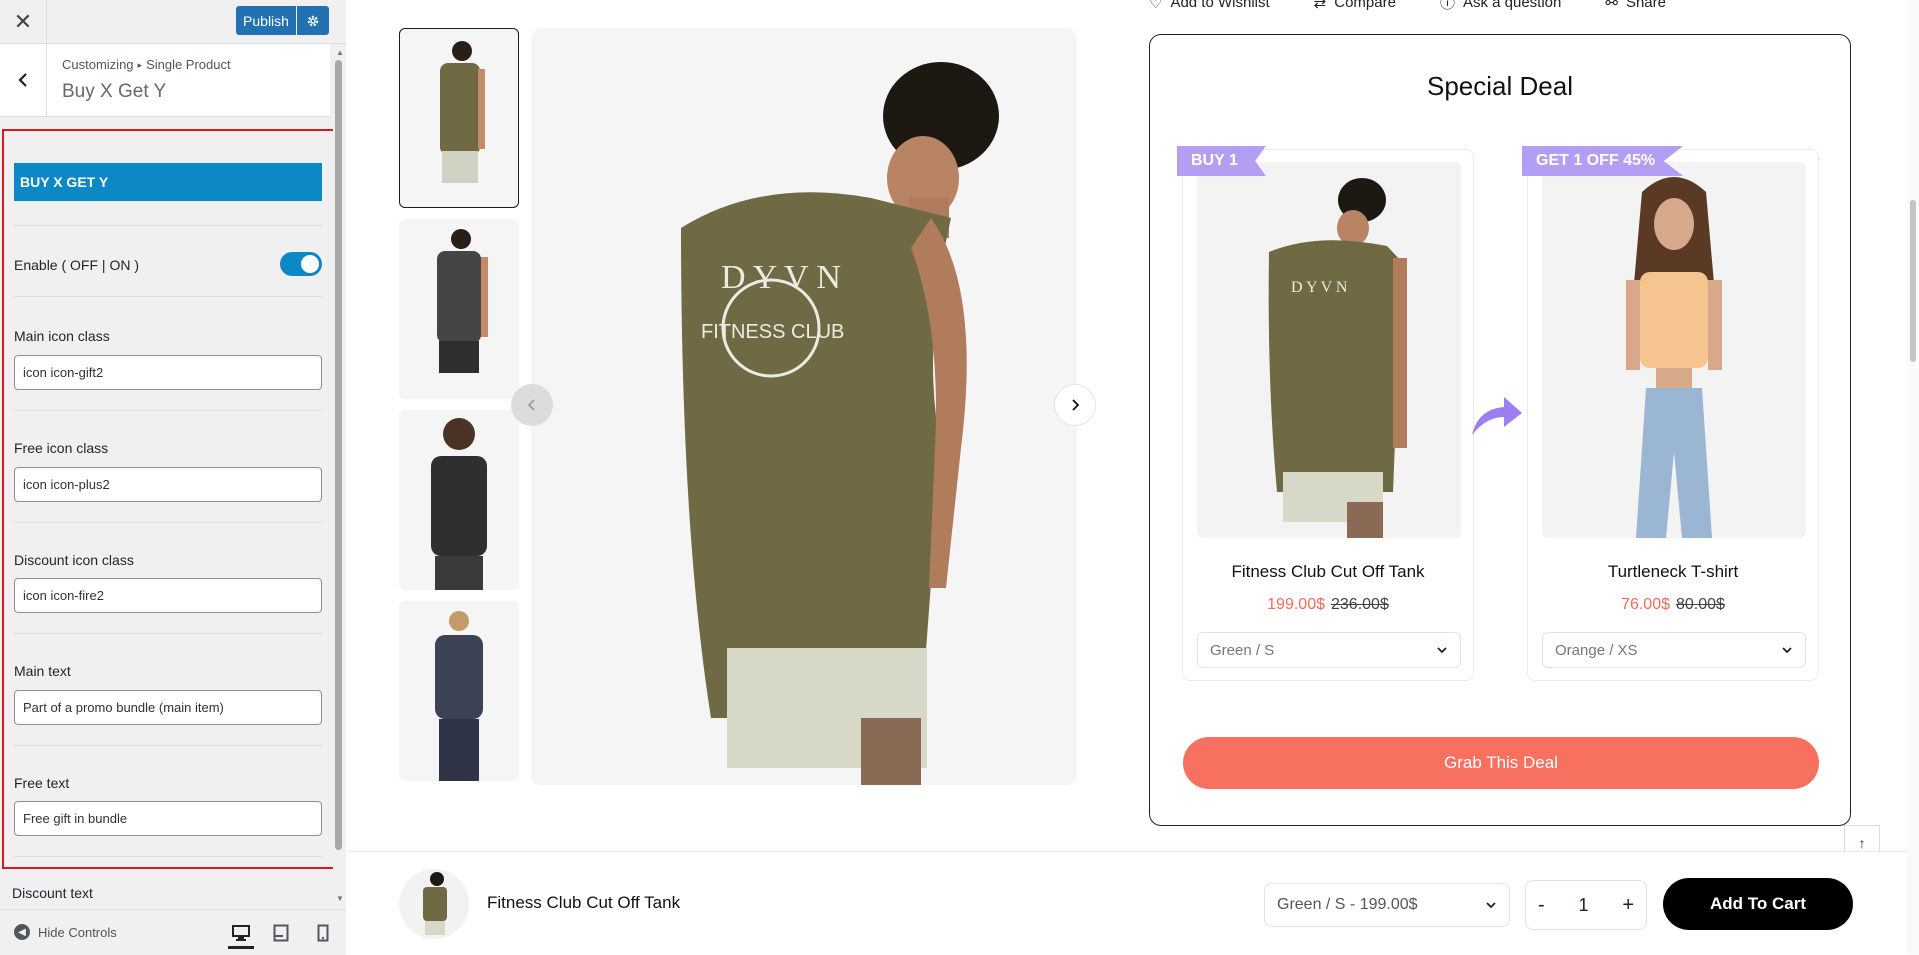 This screenshot has width=1919, height=955. I want to click on breadcrumb-section: Single Product, so click(188, 64).